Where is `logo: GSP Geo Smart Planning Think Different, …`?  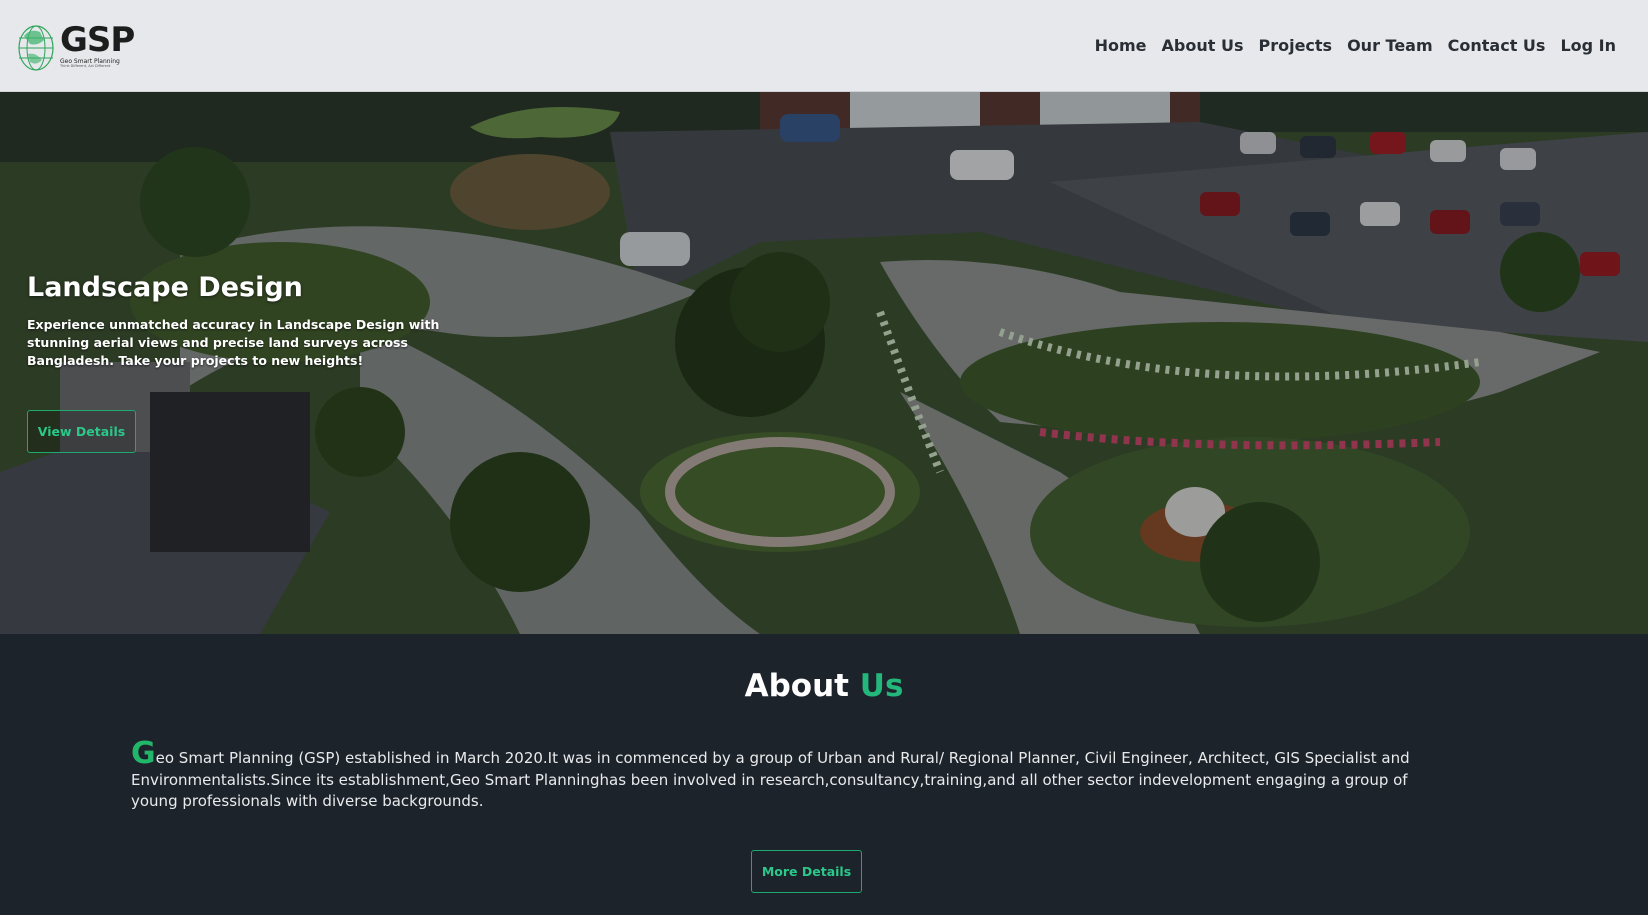
logo: GSP Geo Smart Planning Think Different, … is located at coordinates (75, 46).